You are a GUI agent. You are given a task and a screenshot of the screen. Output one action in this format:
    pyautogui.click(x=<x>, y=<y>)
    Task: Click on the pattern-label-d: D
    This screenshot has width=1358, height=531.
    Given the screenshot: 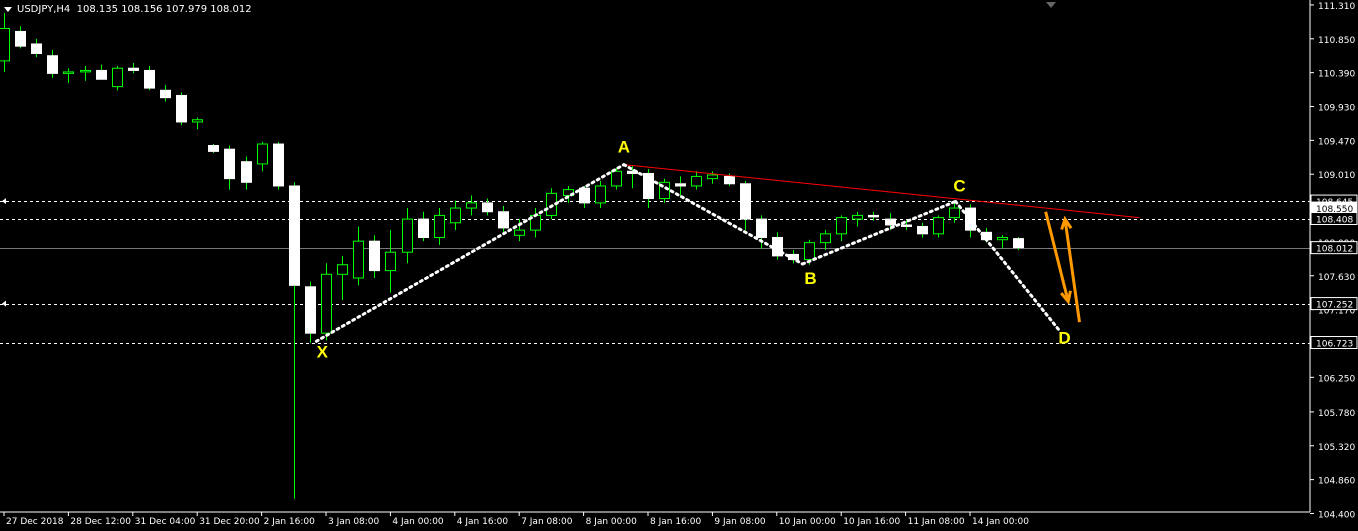 What is the action you would take?
    pyautogui.click(x=1064, y=337)
    